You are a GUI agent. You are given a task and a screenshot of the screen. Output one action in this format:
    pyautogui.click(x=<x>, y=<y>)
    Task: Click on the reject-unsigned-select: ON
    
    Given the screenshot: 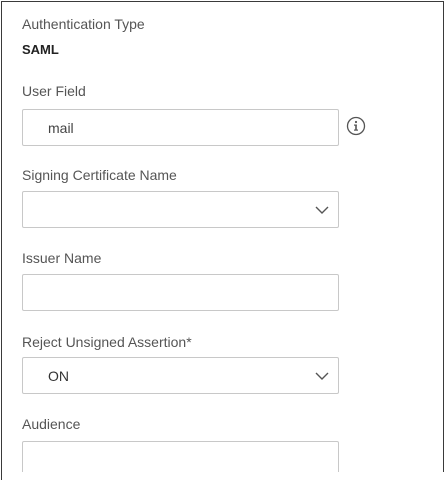 What is the action you would take?
    pyautogui.click(x=180, y=375)
    